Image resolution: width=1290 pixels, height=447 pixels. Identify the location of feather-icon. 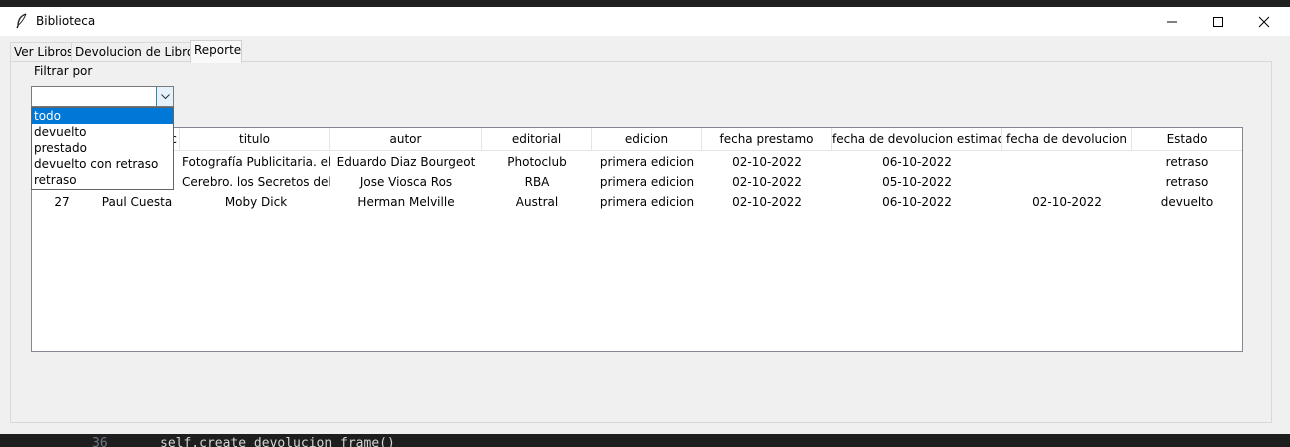
(21, 21).